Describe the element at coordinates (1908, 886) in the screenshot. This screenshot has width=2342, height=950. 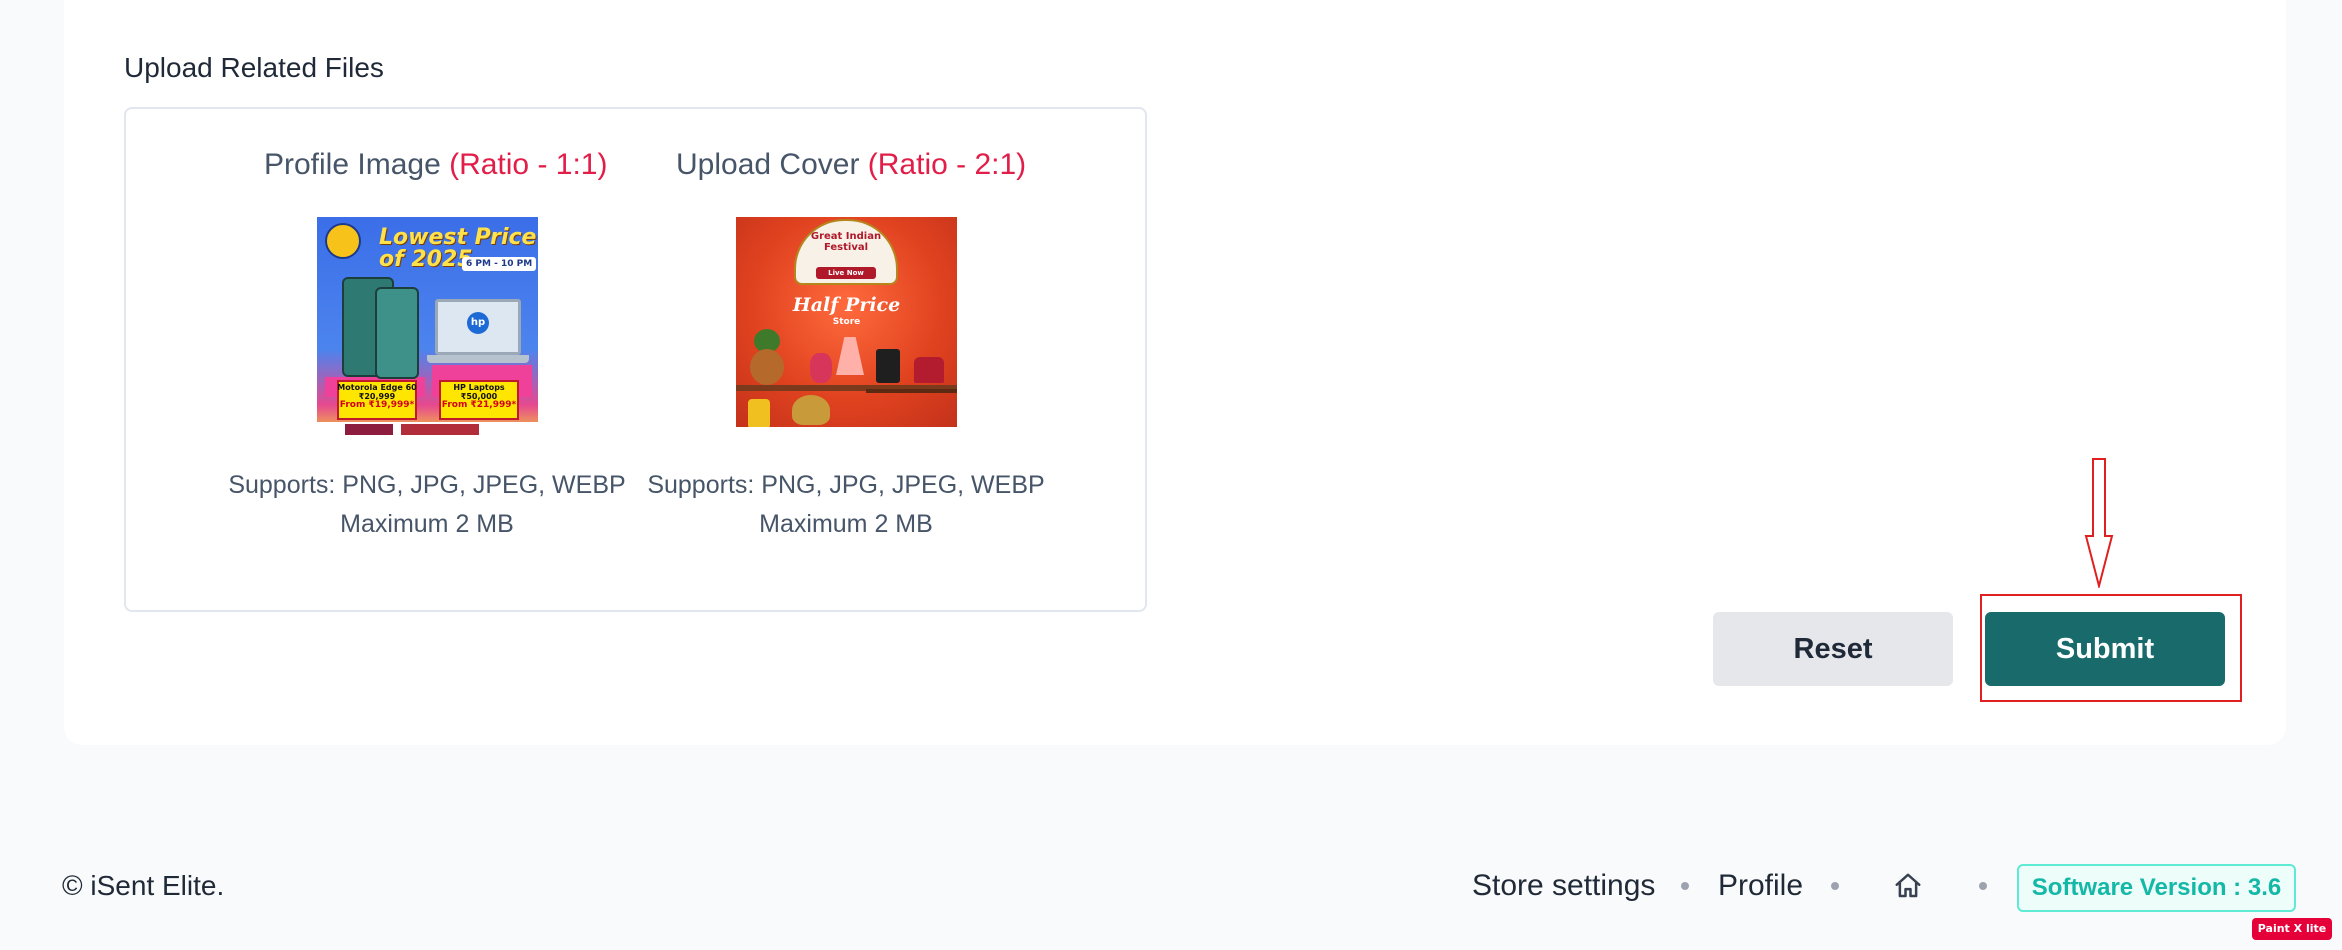
I see `home-icon` at that location.